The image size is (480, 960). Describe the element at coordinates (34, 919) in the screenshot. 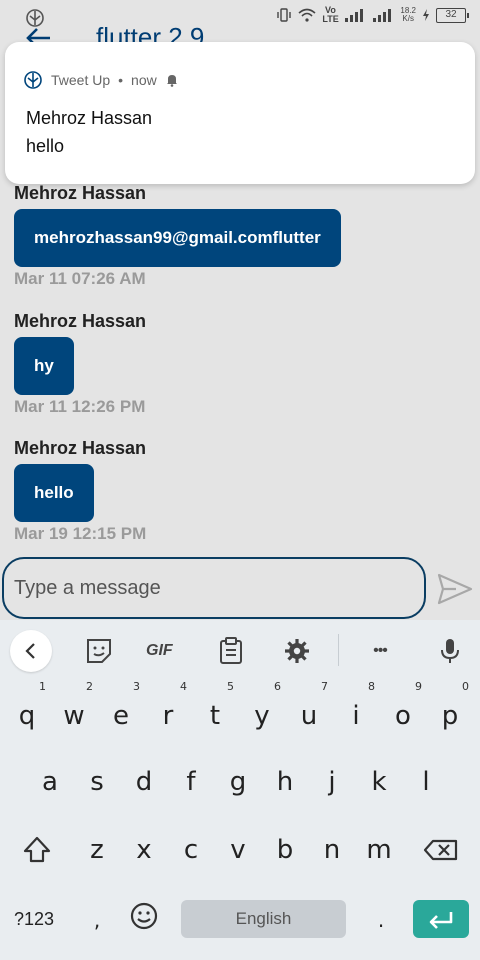

I see `symbols-key: ?123` at that location.